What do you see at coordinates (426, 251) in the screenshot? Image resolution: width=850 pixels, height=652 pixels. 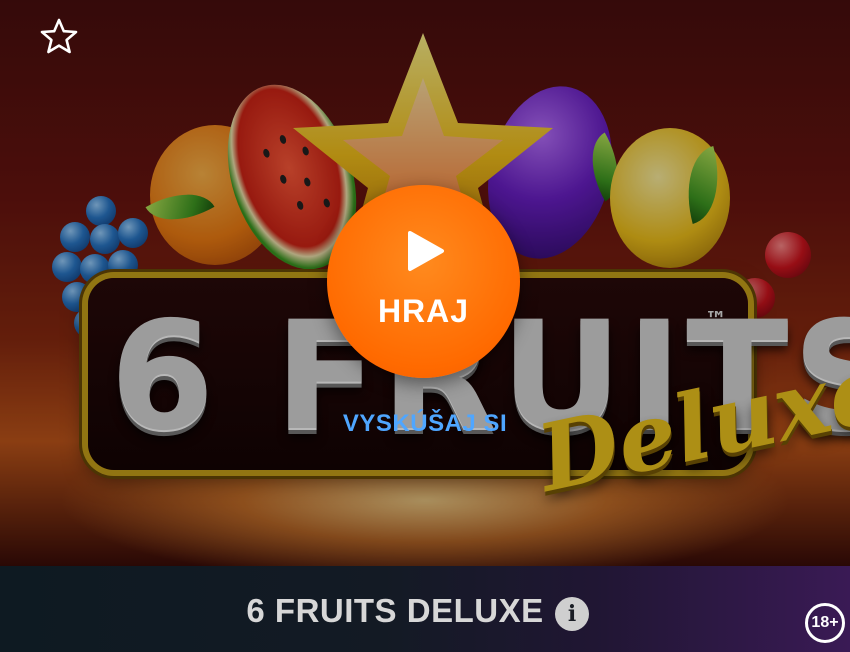 I see `play-triangle-icon` at bounding box center [426, 251].